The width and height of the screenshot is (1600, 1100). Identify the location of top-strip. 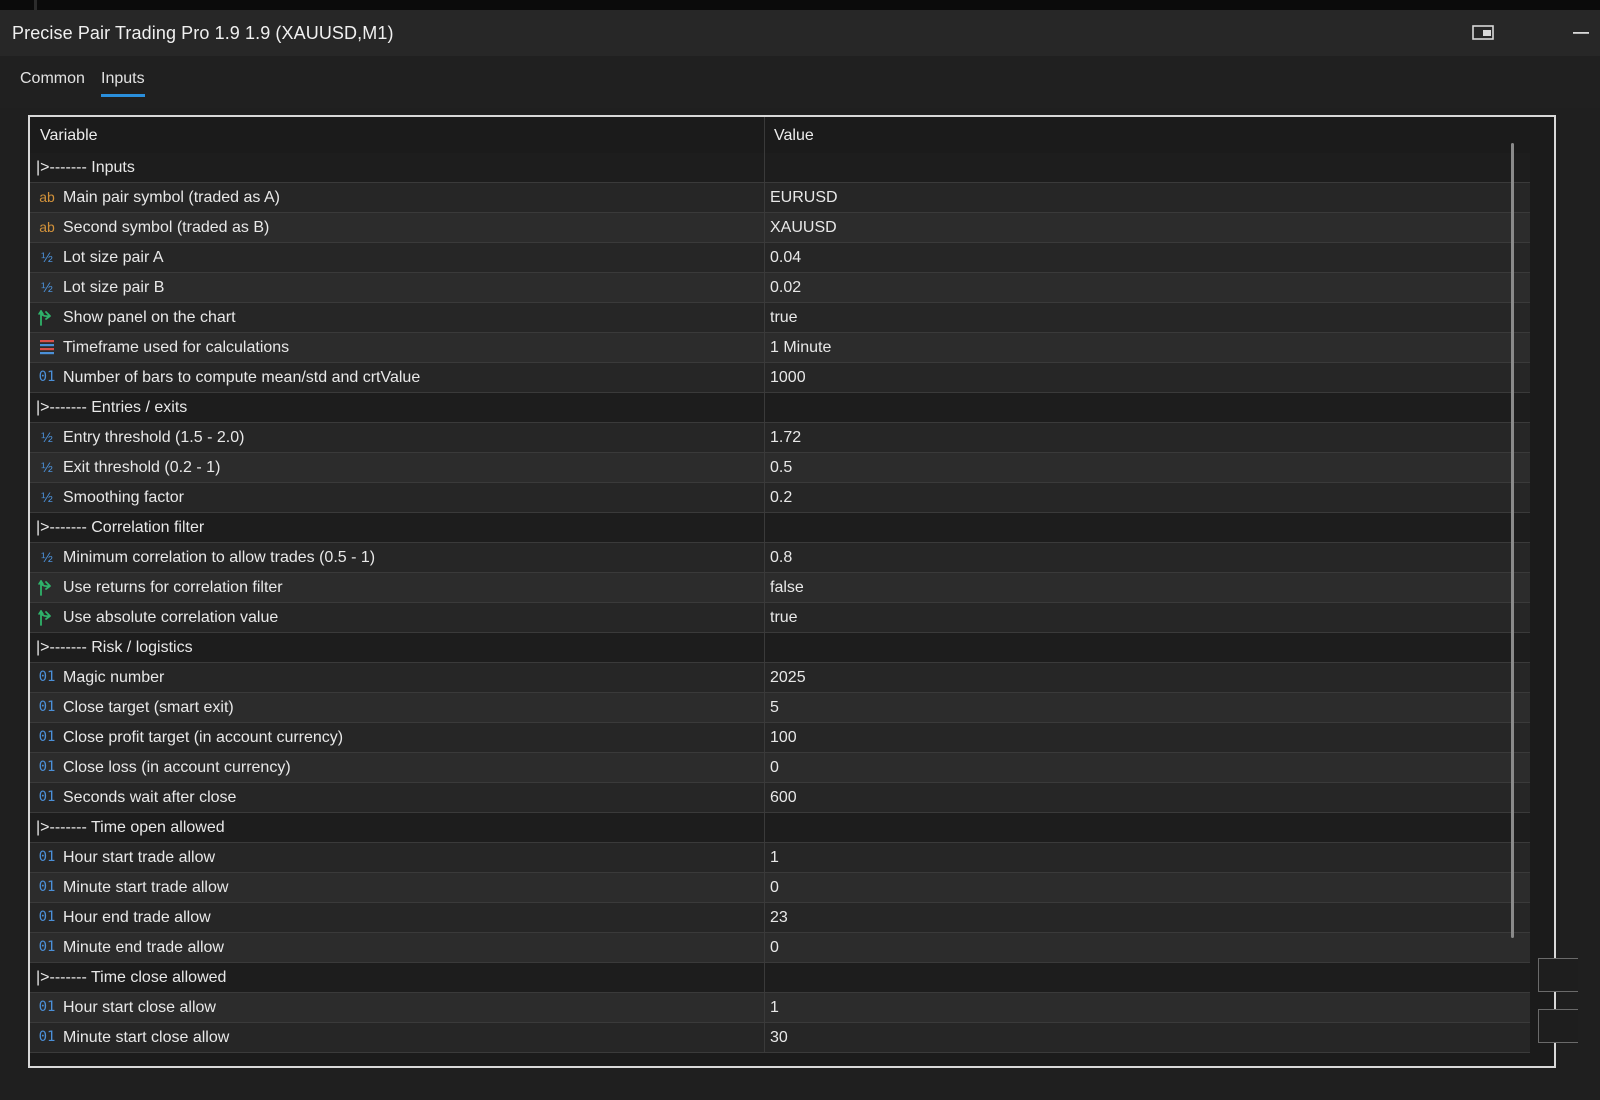
(800, 5).